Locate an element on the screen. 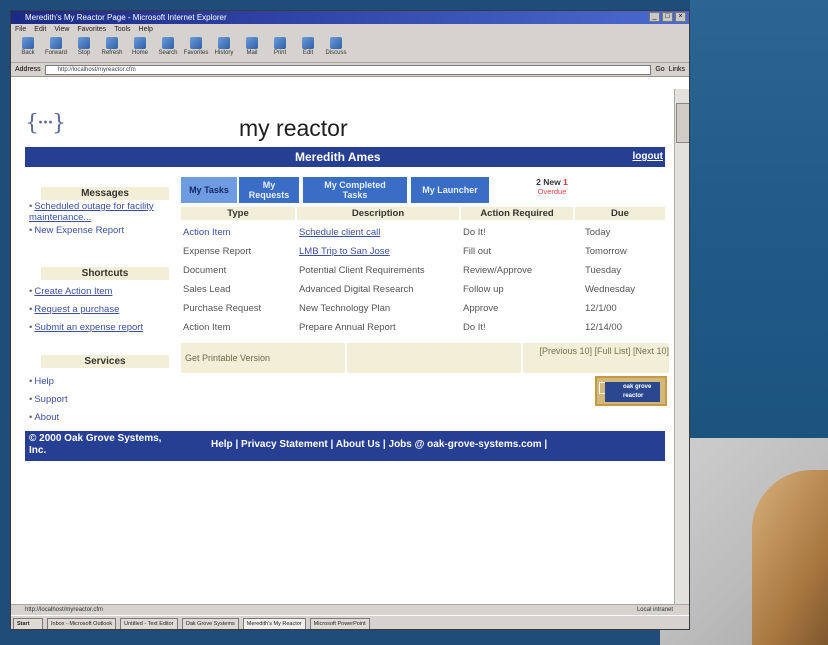  favorites-icon is located at coordinates (196, 42).